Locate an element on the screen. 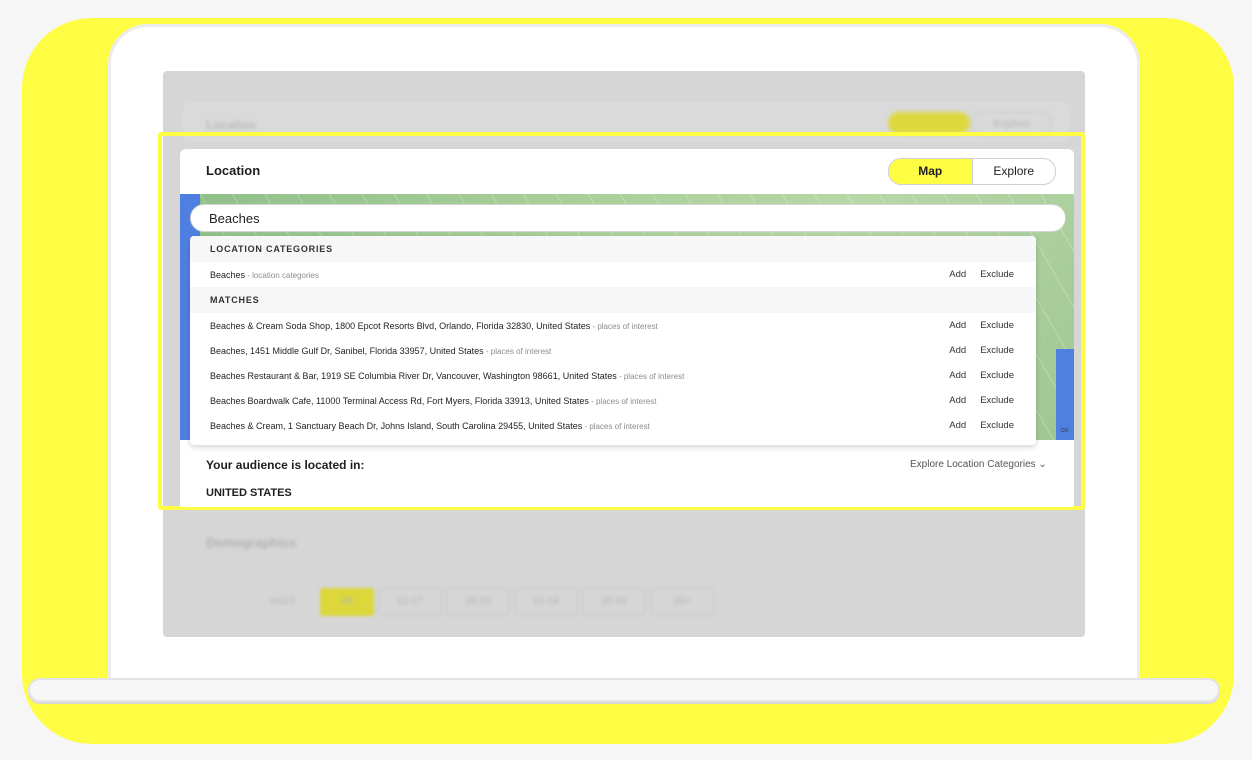 The width and height of the screenshot is (1252, 760). age-chip: 35+ is located at coordinates (682, 602).